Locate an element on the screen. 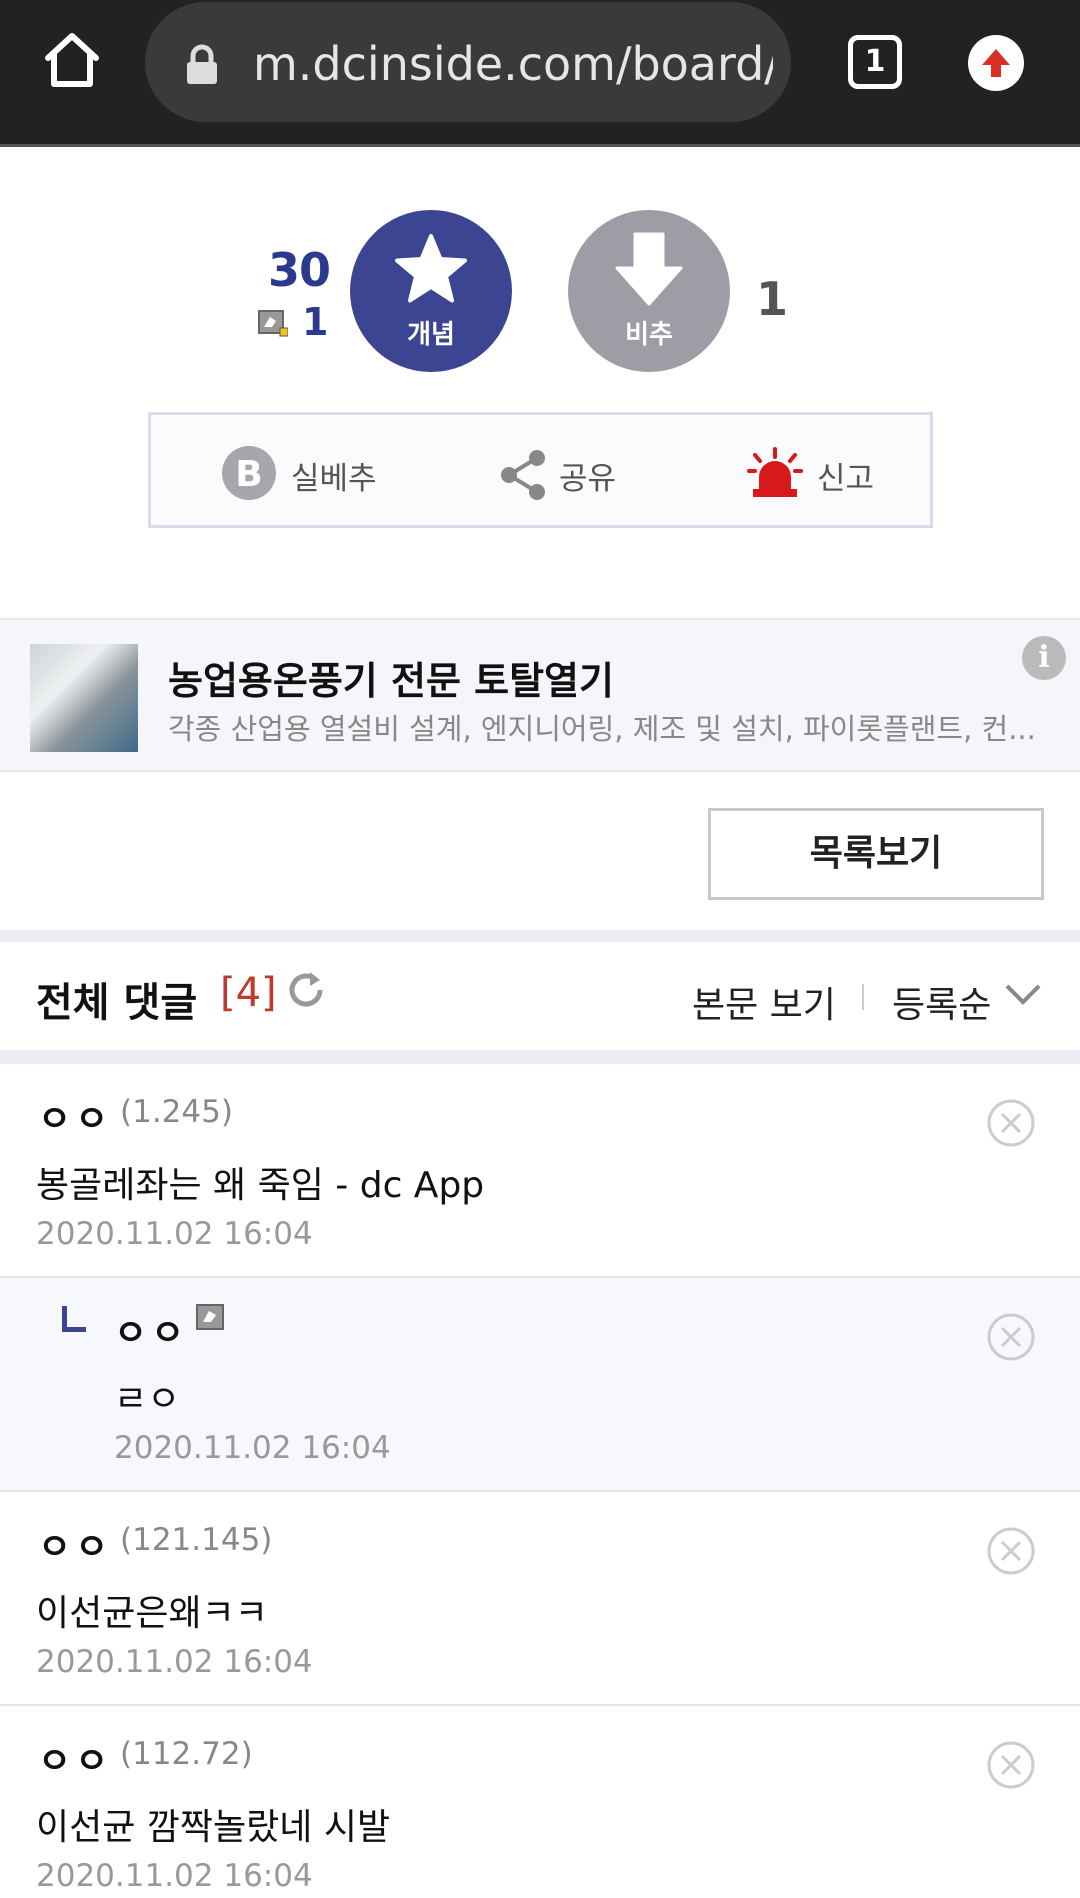  comment-text: ㄹㅇ is located at coordinates (147, 1399).